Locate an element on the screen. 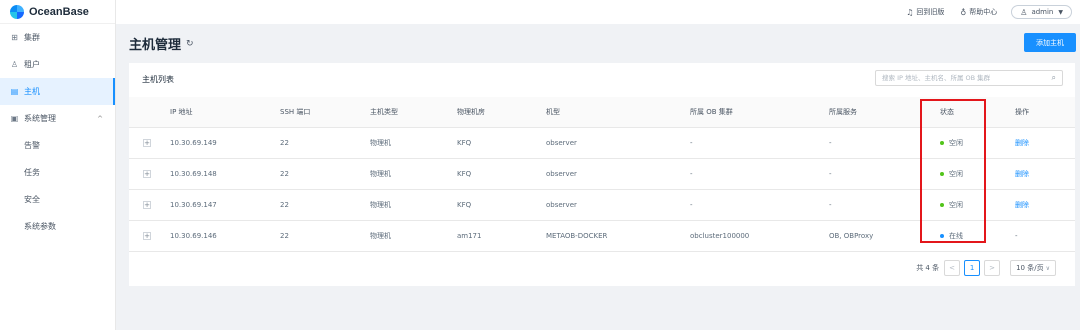 This screenshot has width=1080, height=330. cell-model: METAOB-DOCKER is located at coordinates (577, 236).